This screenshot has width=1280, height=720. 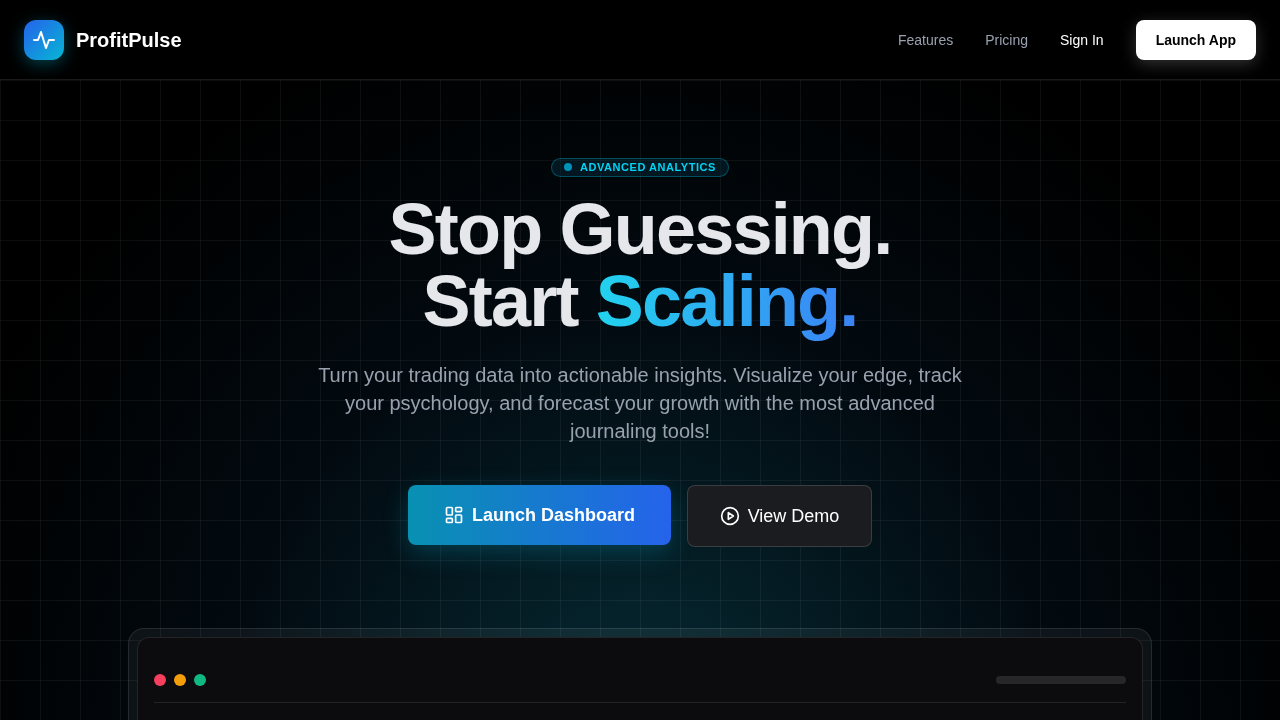 I want to click on nav-link: Pricing, so click(x=1007, y=39).